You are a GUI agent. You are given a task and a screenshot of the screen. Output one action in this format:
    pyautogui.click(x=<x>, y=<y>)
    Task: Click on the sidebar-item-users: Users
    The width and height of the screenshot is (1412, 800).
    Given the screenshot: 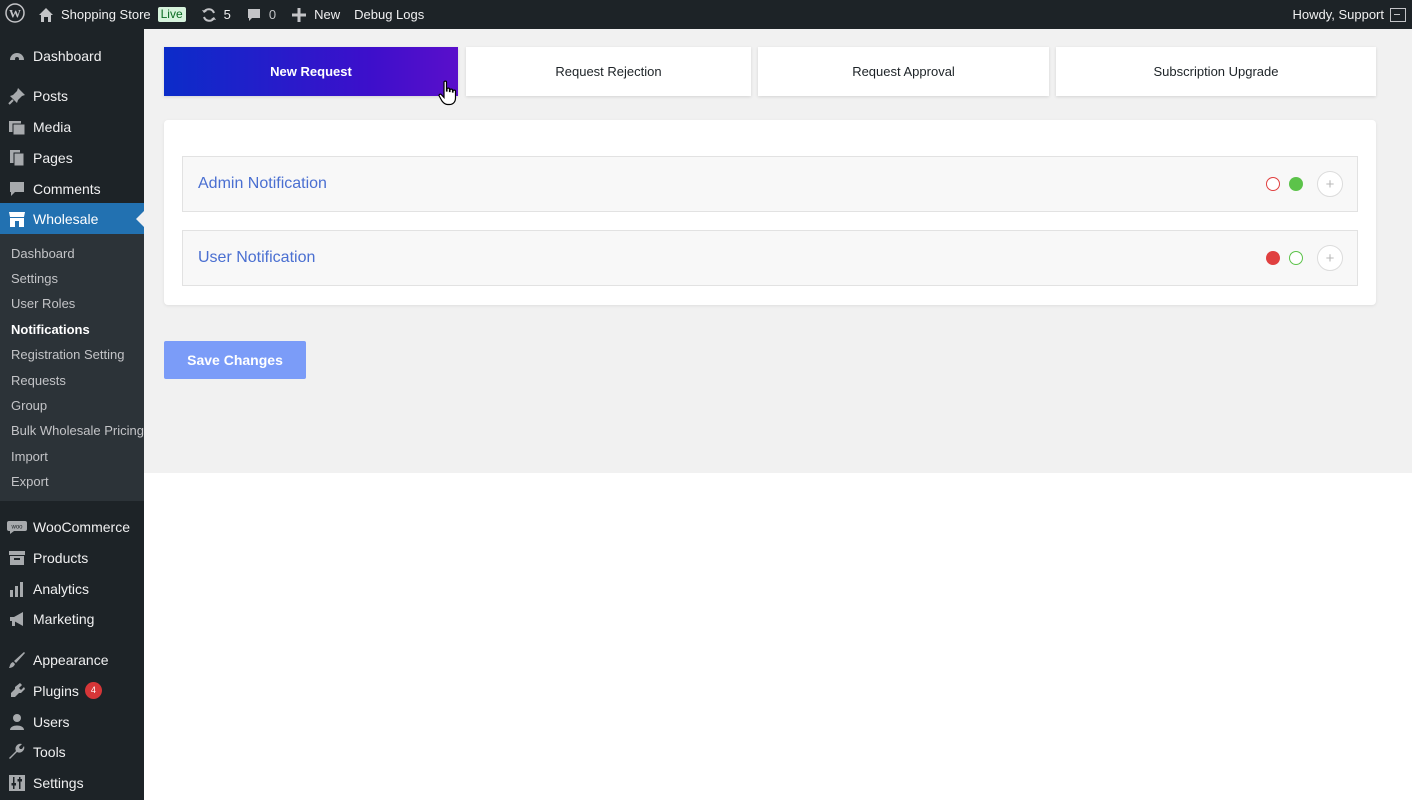 What is the action you would take?
    pyautogui.click(x=72, y=721)
    